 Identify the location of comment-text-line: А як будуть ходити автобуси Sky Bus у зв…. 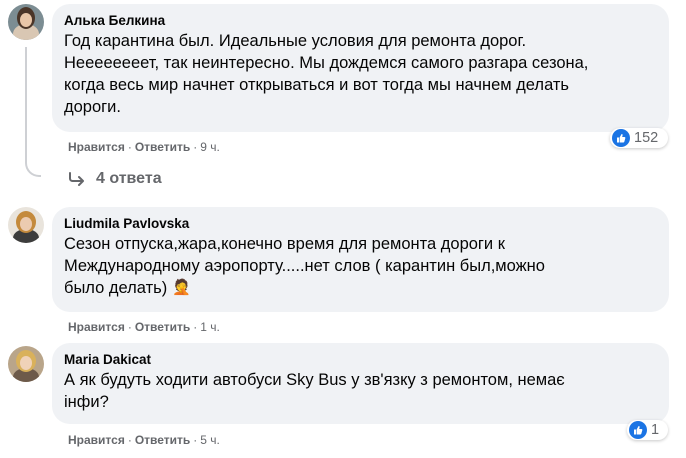
(314, 380).